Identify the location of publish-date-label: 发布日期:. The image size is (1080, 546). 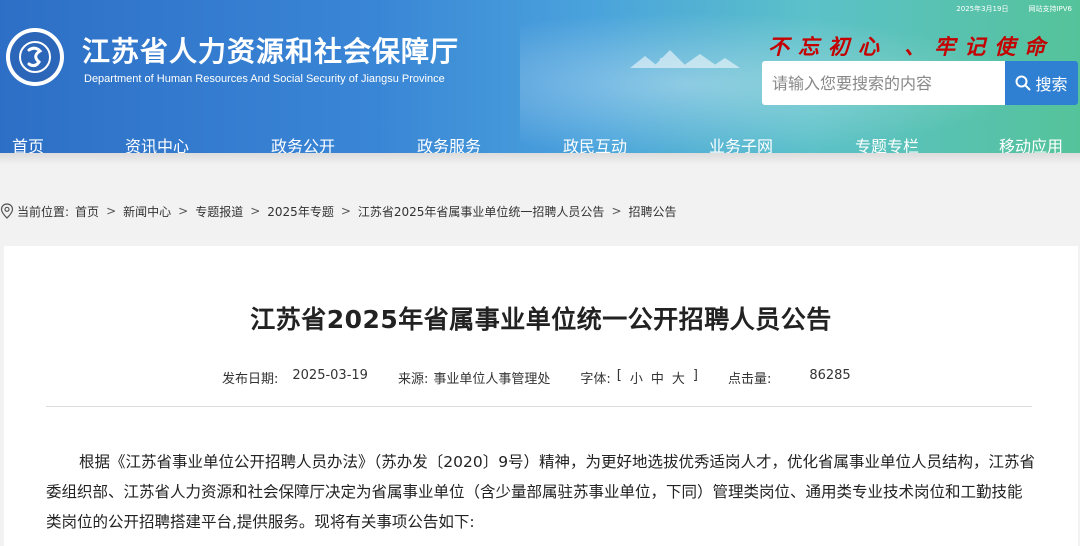
(250, 379).